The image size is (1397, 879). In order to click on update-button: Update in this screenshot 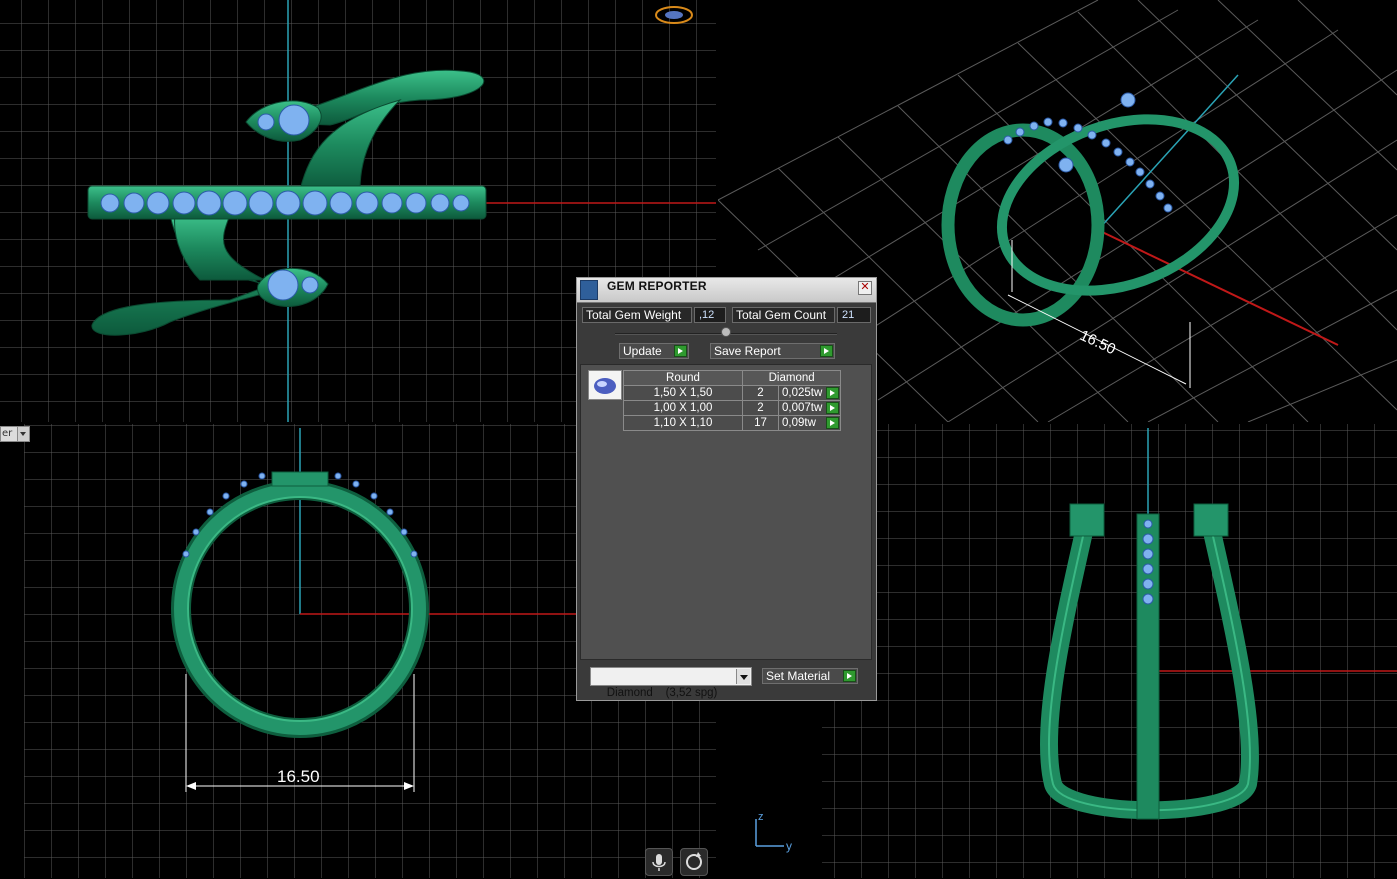, I will do `click(654, 351)`.